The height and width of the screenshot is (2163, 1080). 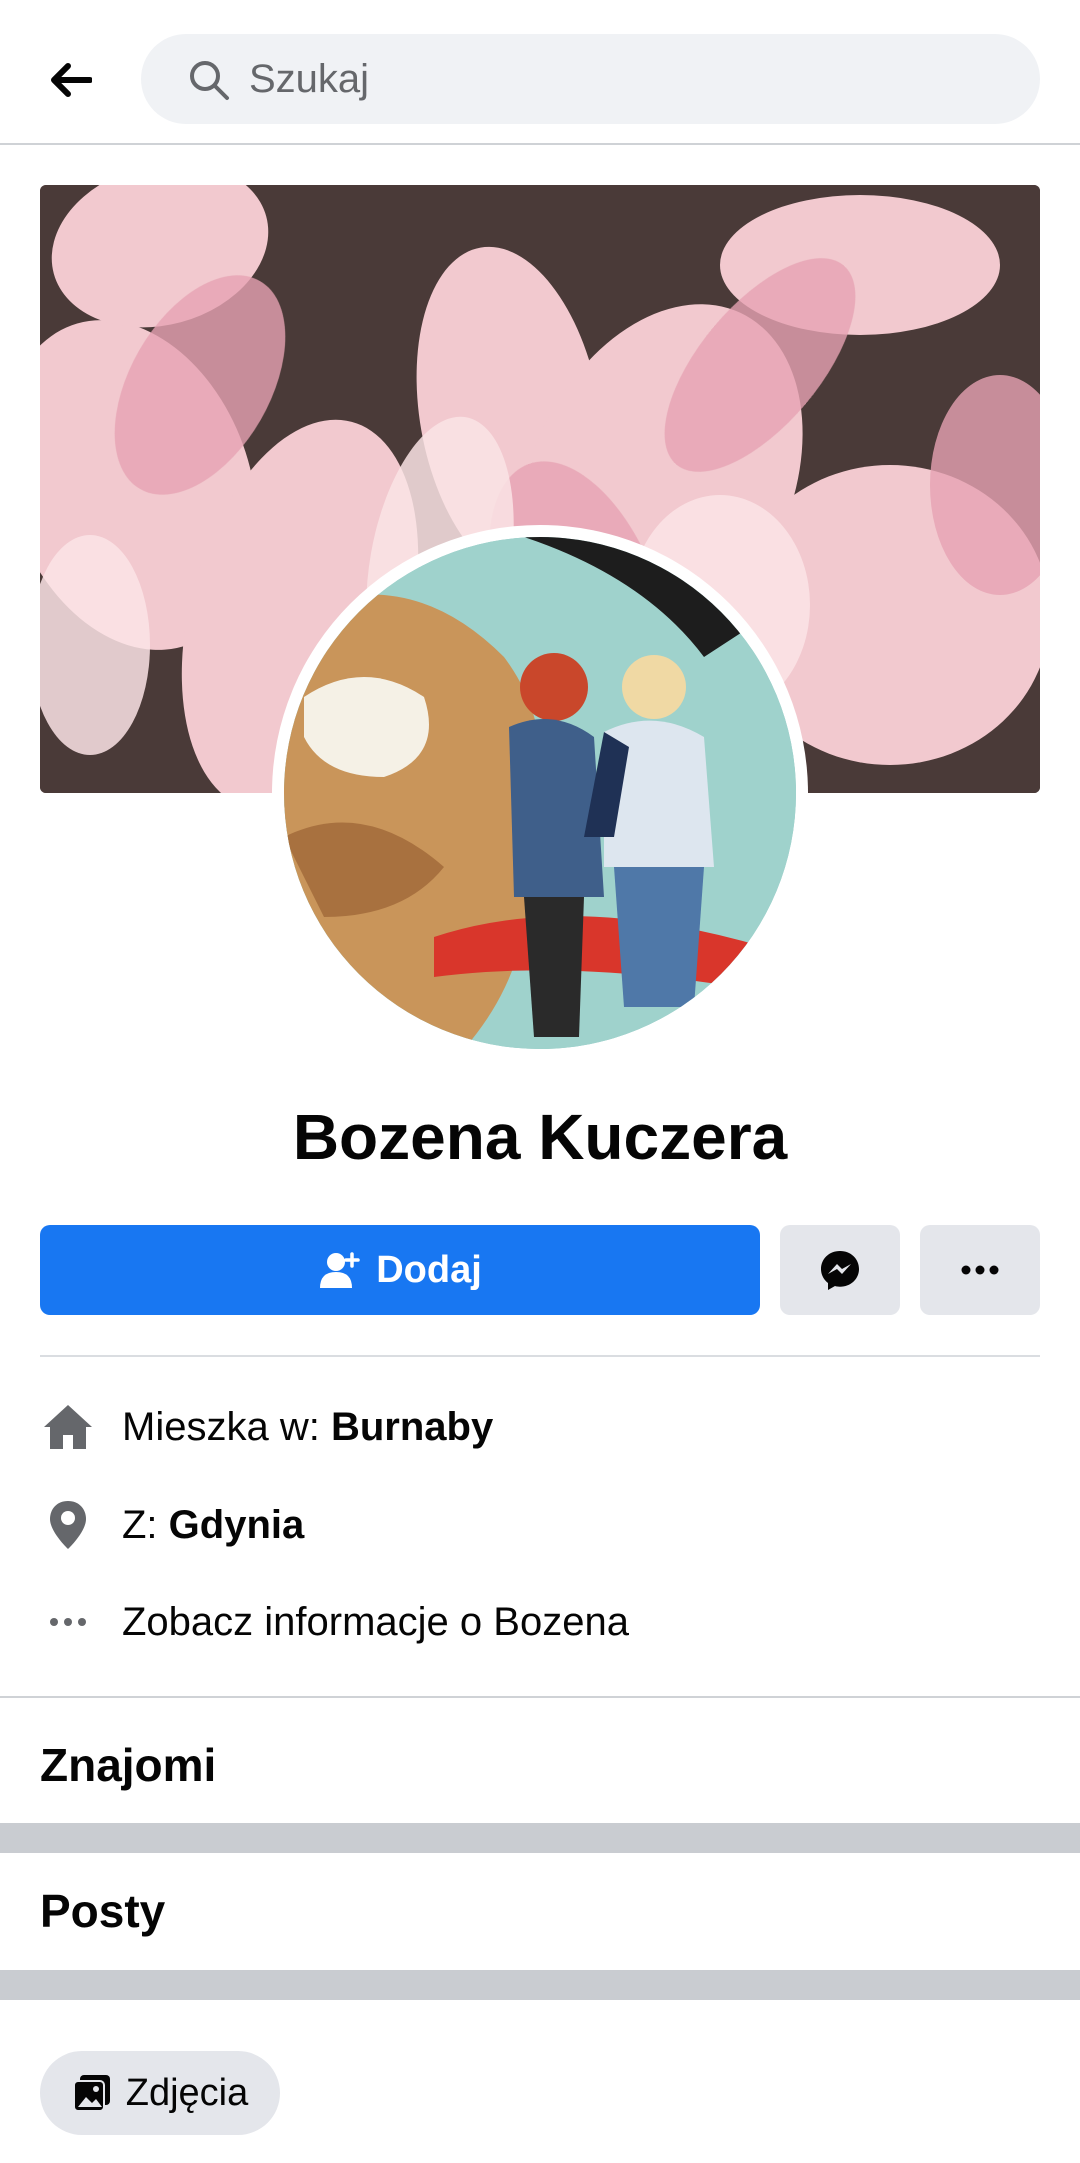 I want to click on search-icon, so click(x=209, y=80).